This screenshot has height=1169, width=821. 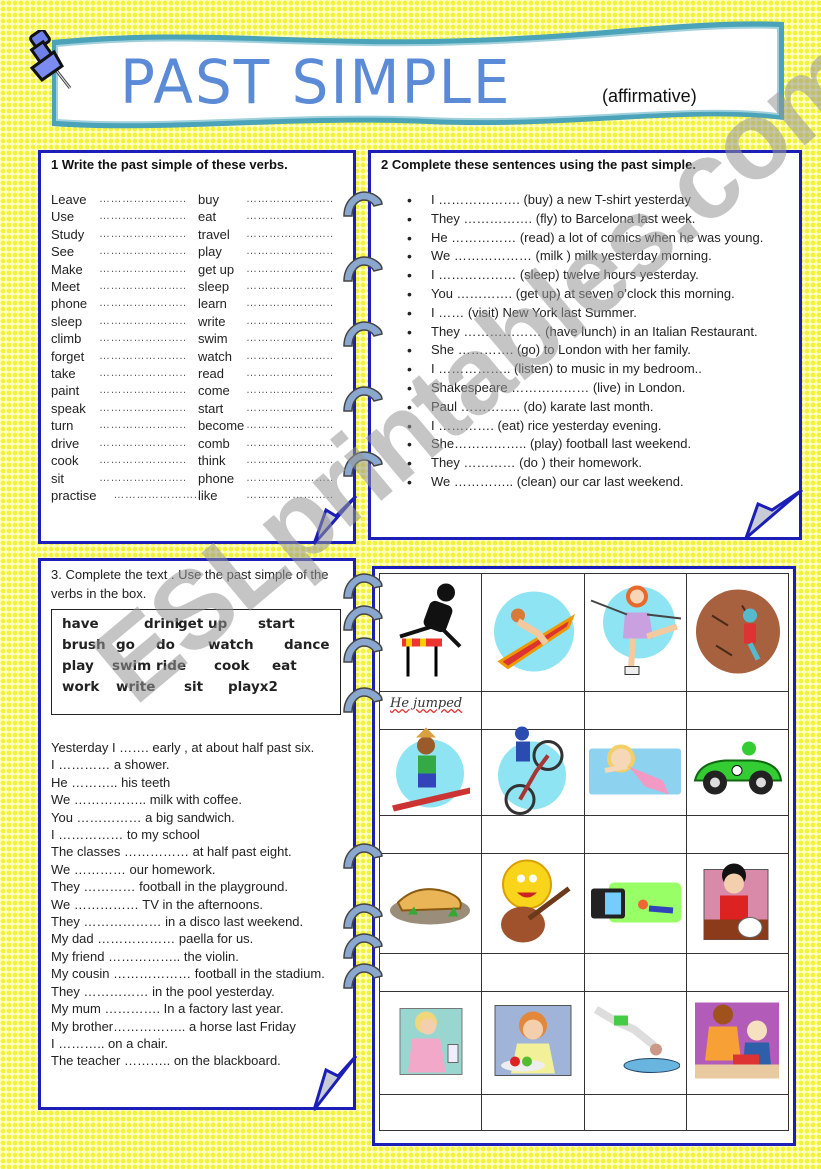 I want to click on text-line: They …………… in the pool yesterday., so click(x=163, y=991).